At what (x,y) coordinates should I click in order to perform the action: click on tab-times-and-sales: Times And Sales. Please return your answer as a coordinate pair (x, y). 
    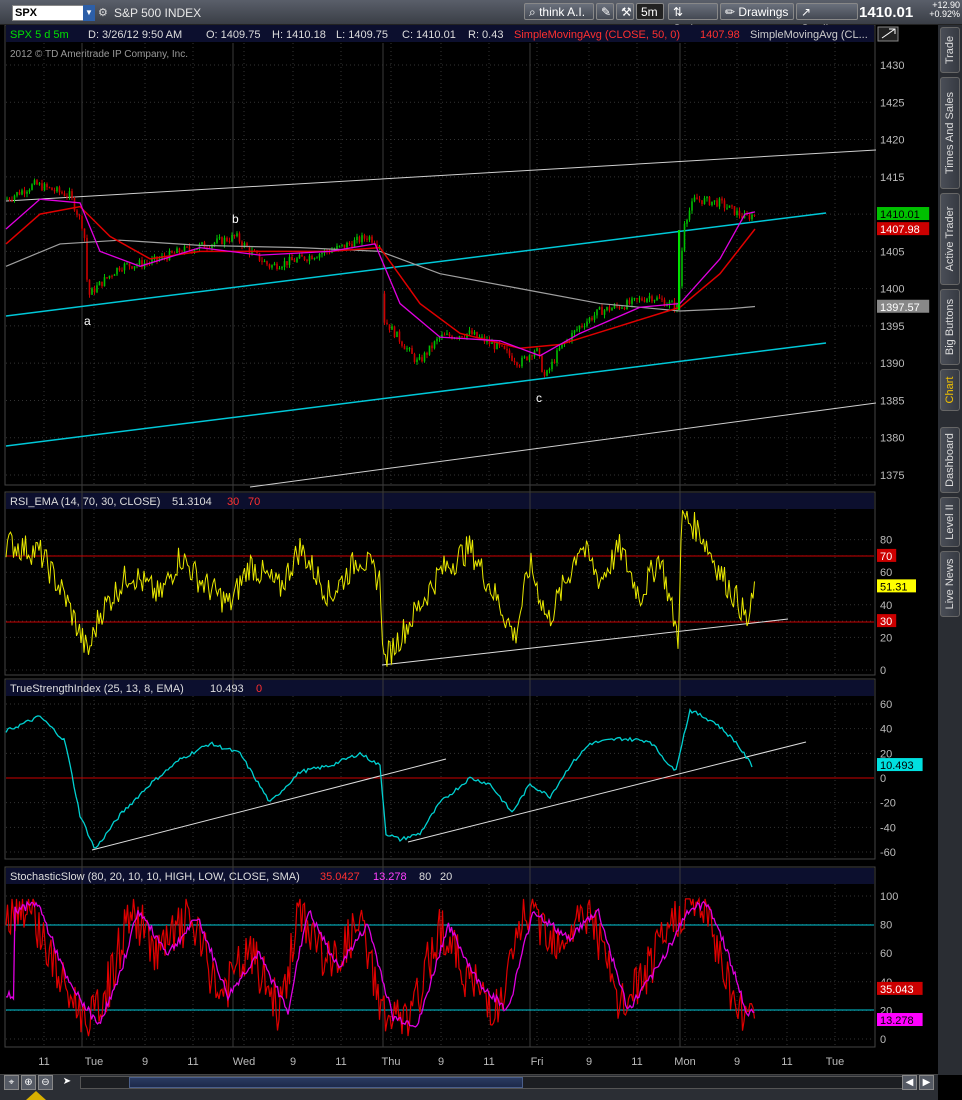
    Looking at the image, I should click on (950, 133).